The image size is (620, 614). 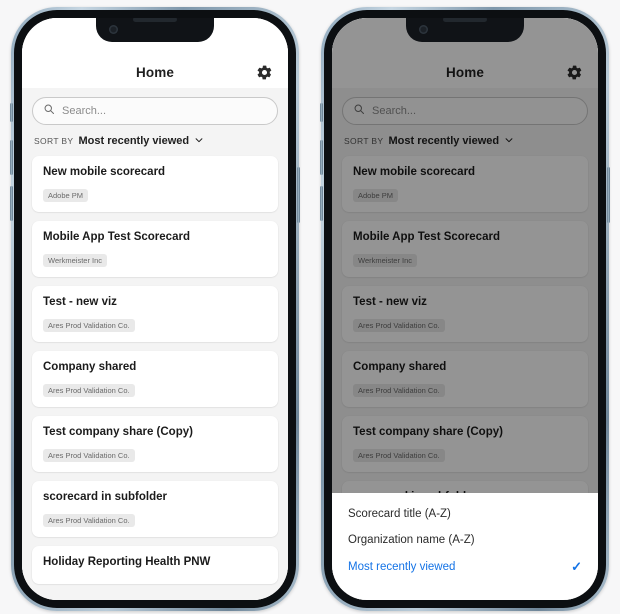 What do you see at coordinates (105, 497) in the screenshot?
I see `scorecard-title: scorecard in subfolder` at bounding box center [105, 497].